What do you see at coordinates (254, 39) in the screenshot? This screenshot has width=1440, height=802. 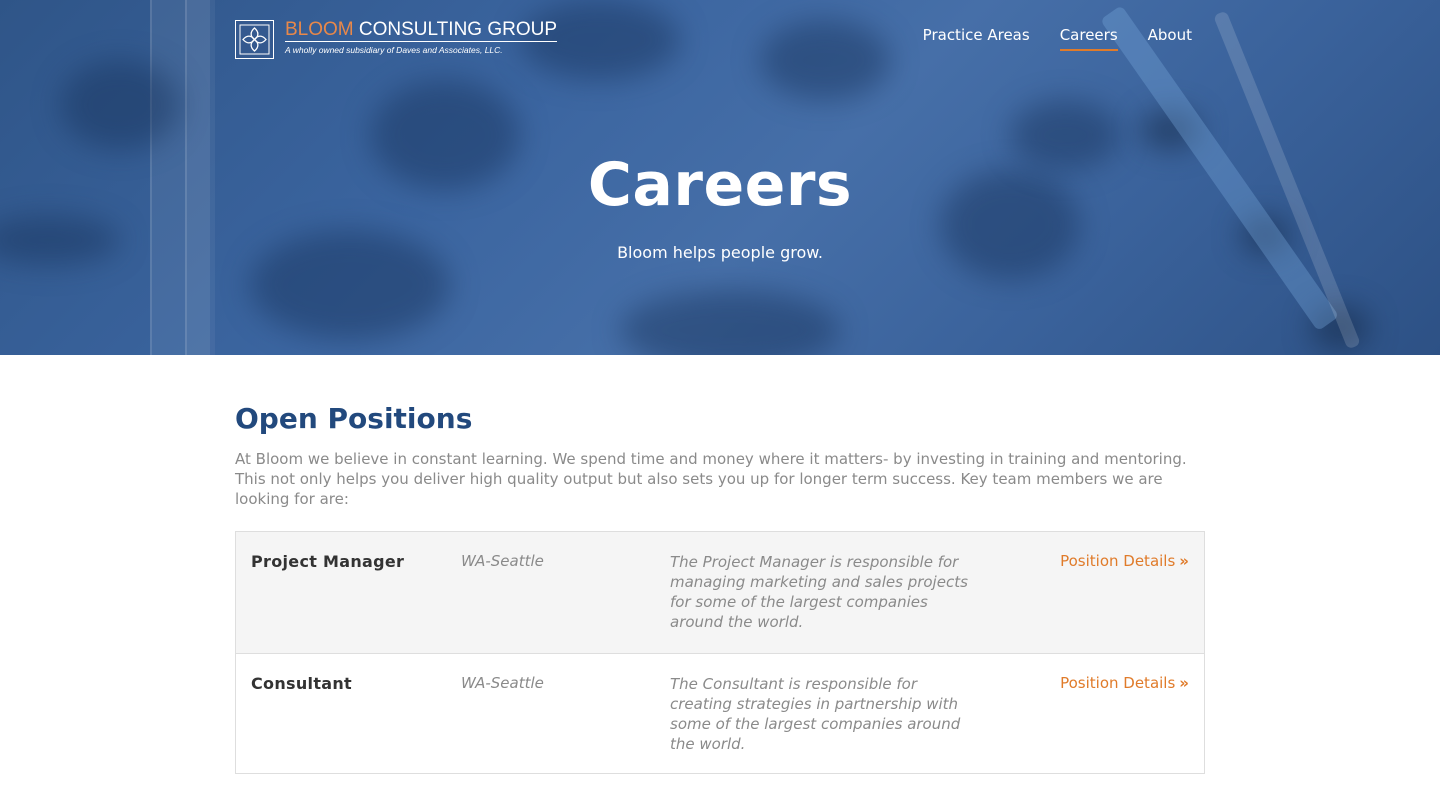 I see `logo-flower-icon` at bounding box center [254, 39].